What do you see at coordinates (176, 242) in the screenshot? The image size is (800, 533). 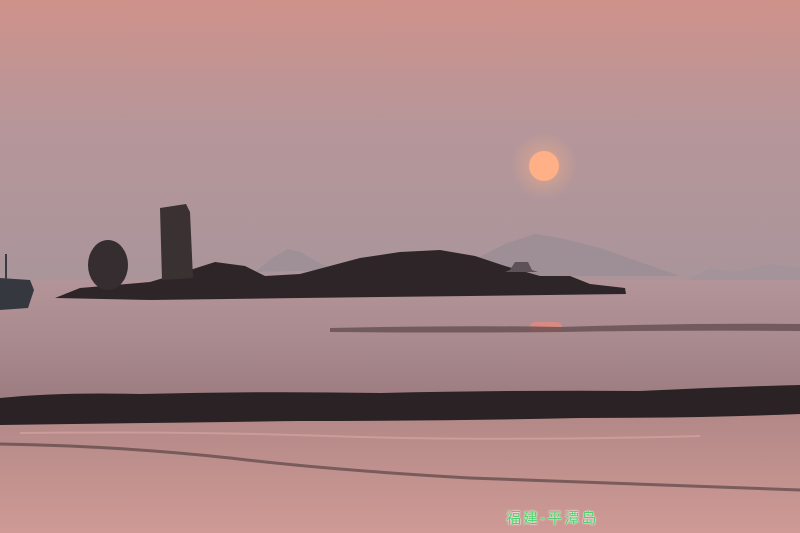 I see `tall-standing-stone` at bounding box center [176, 242].